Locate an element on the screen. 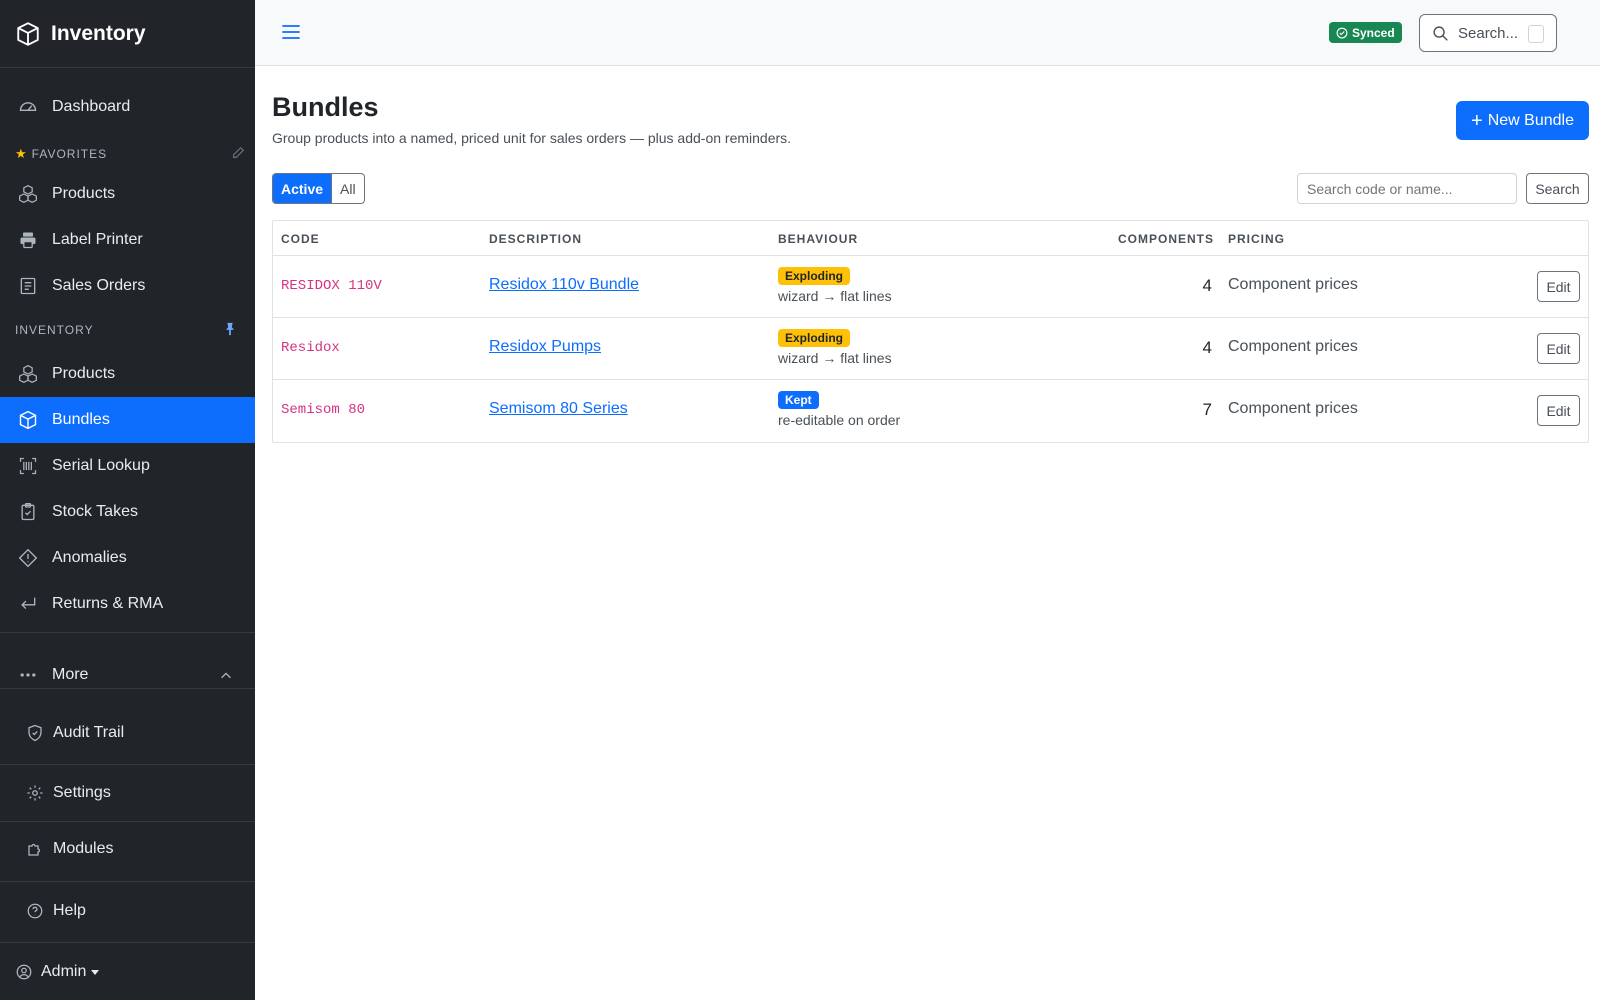 This screenshot has height=1000, width=1600. star-icon: ★ is located at coordinates (21, 153).